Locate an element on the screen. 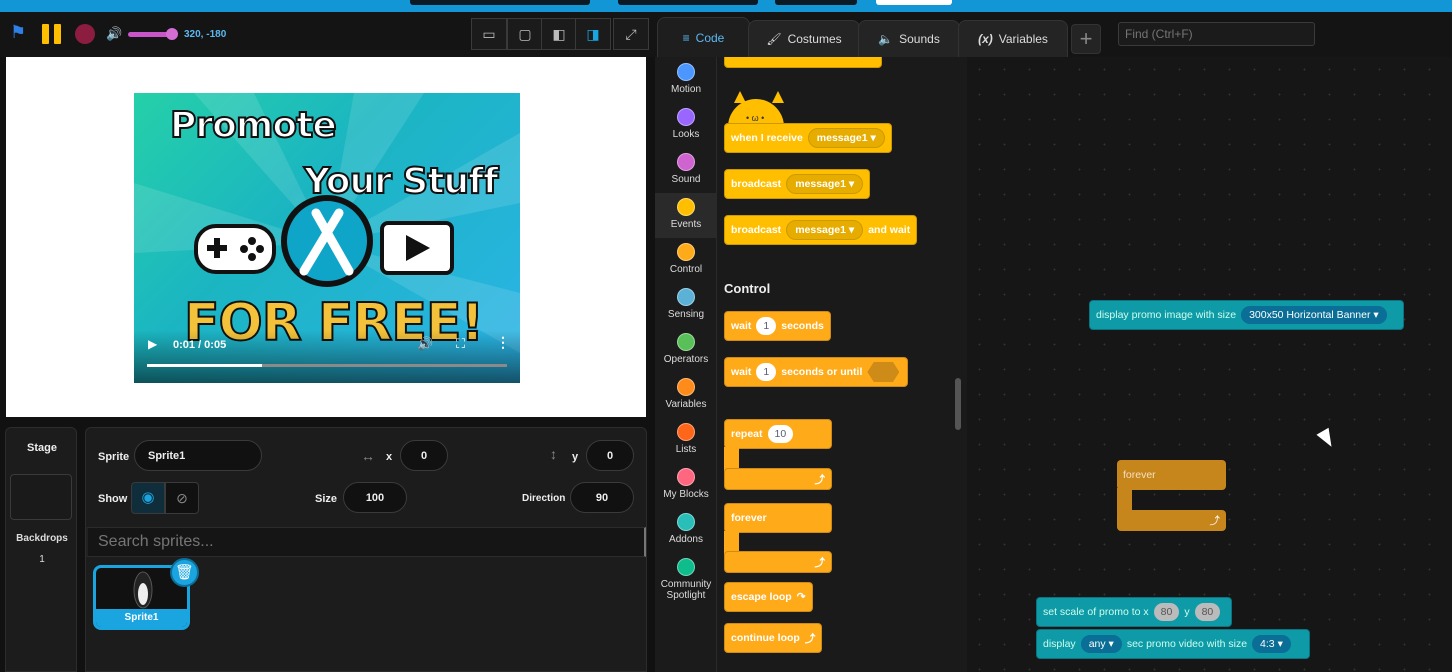  block-wait-until: wait 1 seconds or until is located at coordinates (816, 372).